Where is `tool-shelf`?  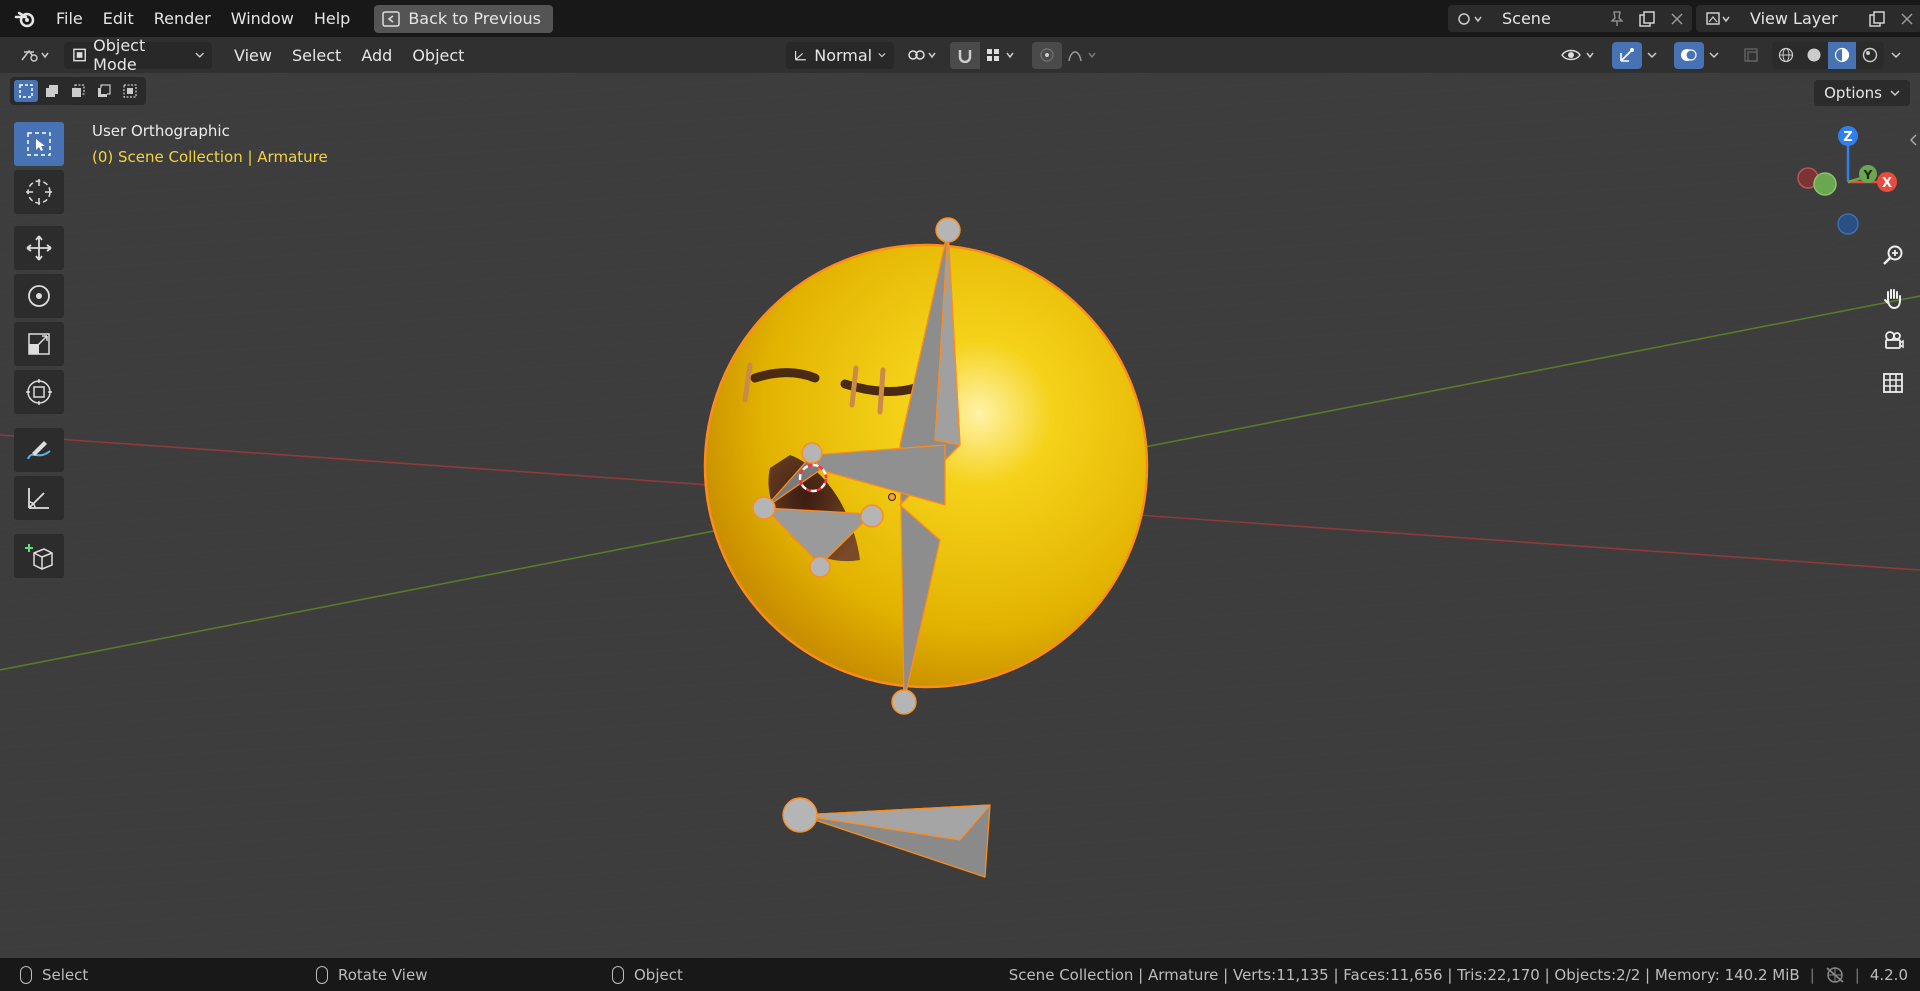 tool-shelf is located at coordinates (39, 170).